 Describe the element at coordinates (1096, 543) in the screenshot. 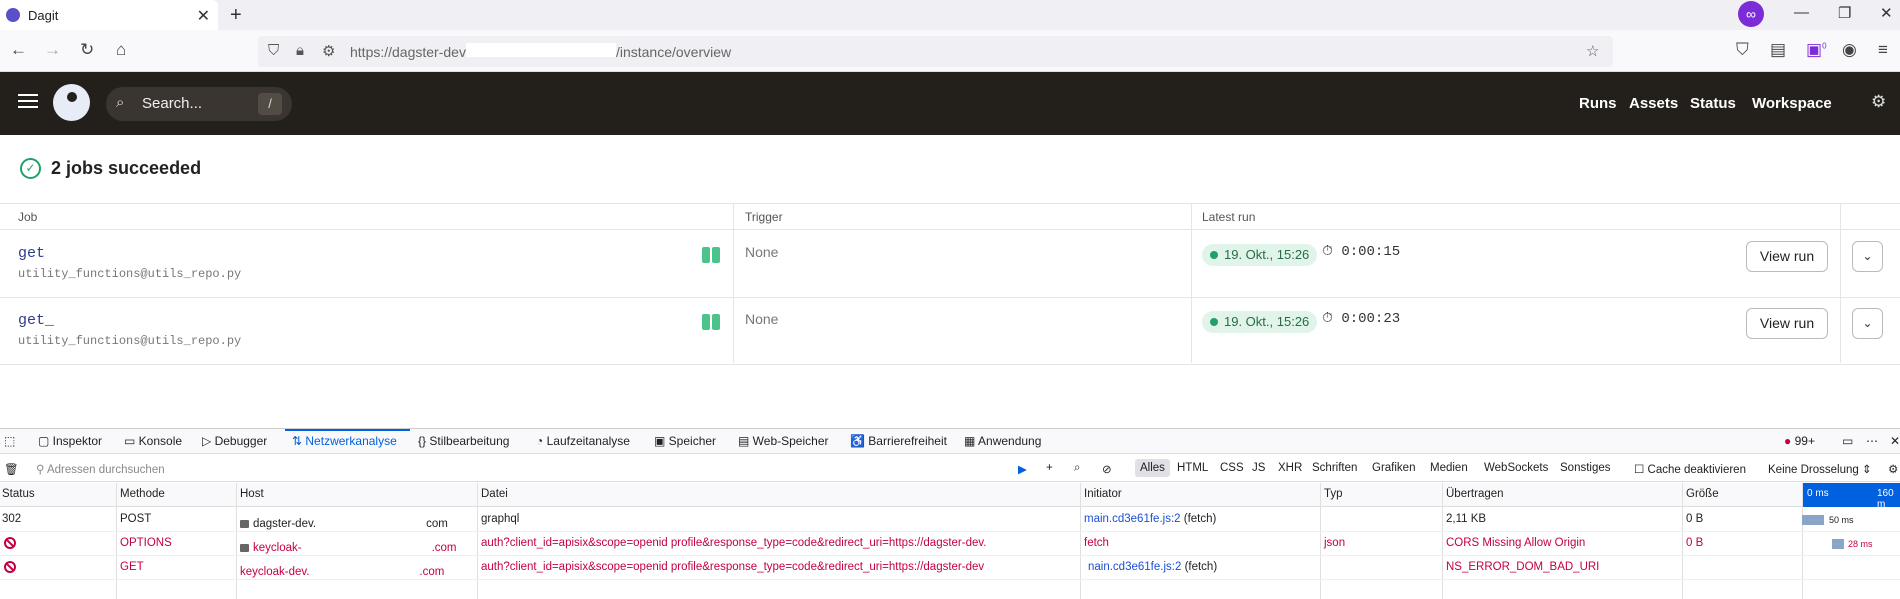

I see `request-initiator: fetch` at that location.